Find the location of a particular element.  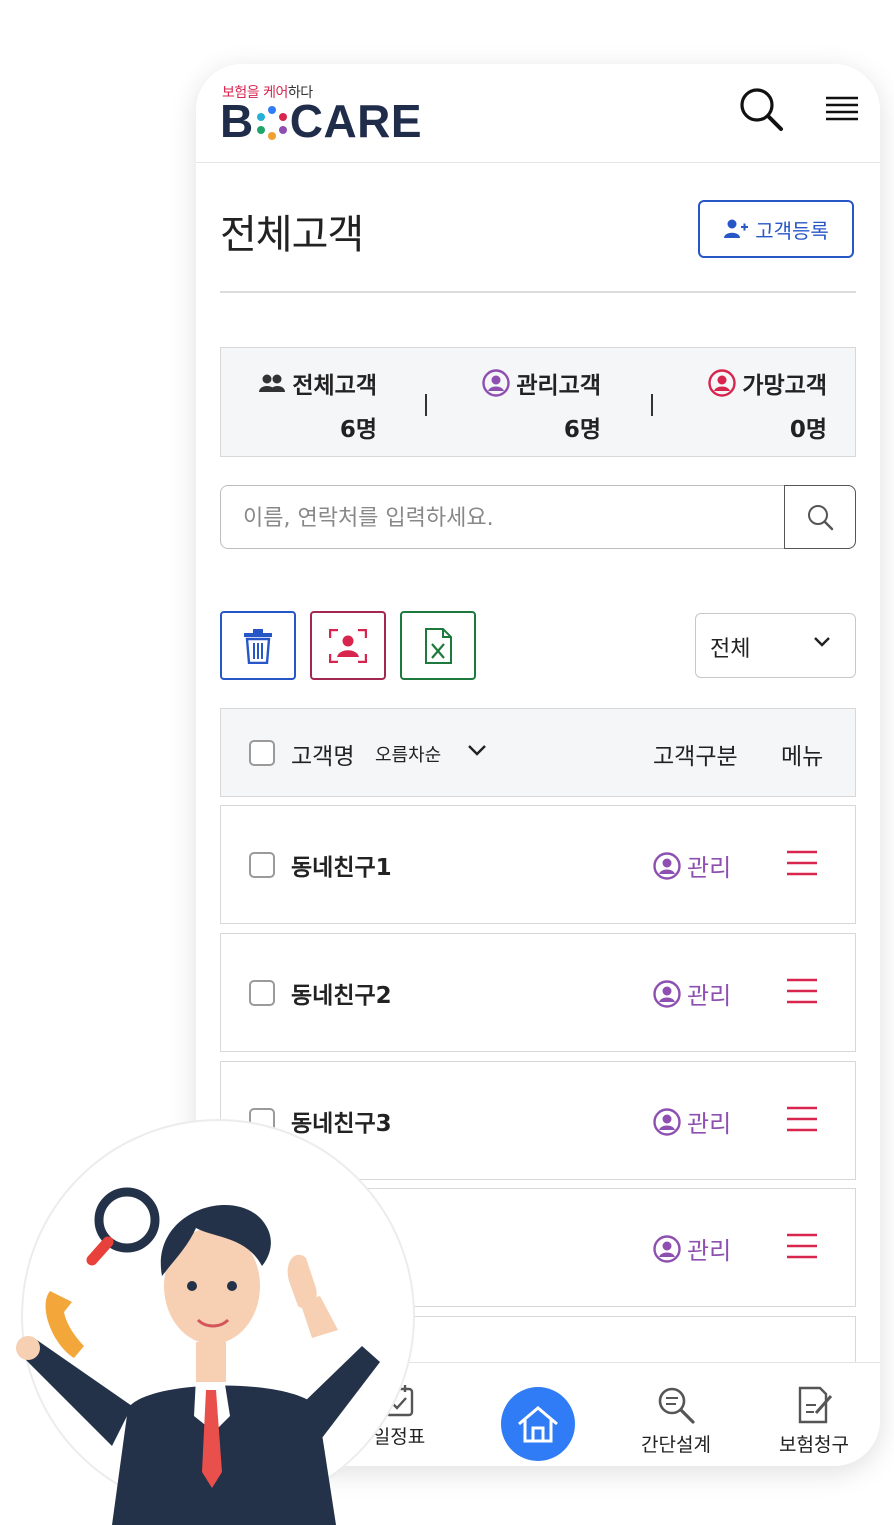

people-icon is located at coordinates (272, 383).